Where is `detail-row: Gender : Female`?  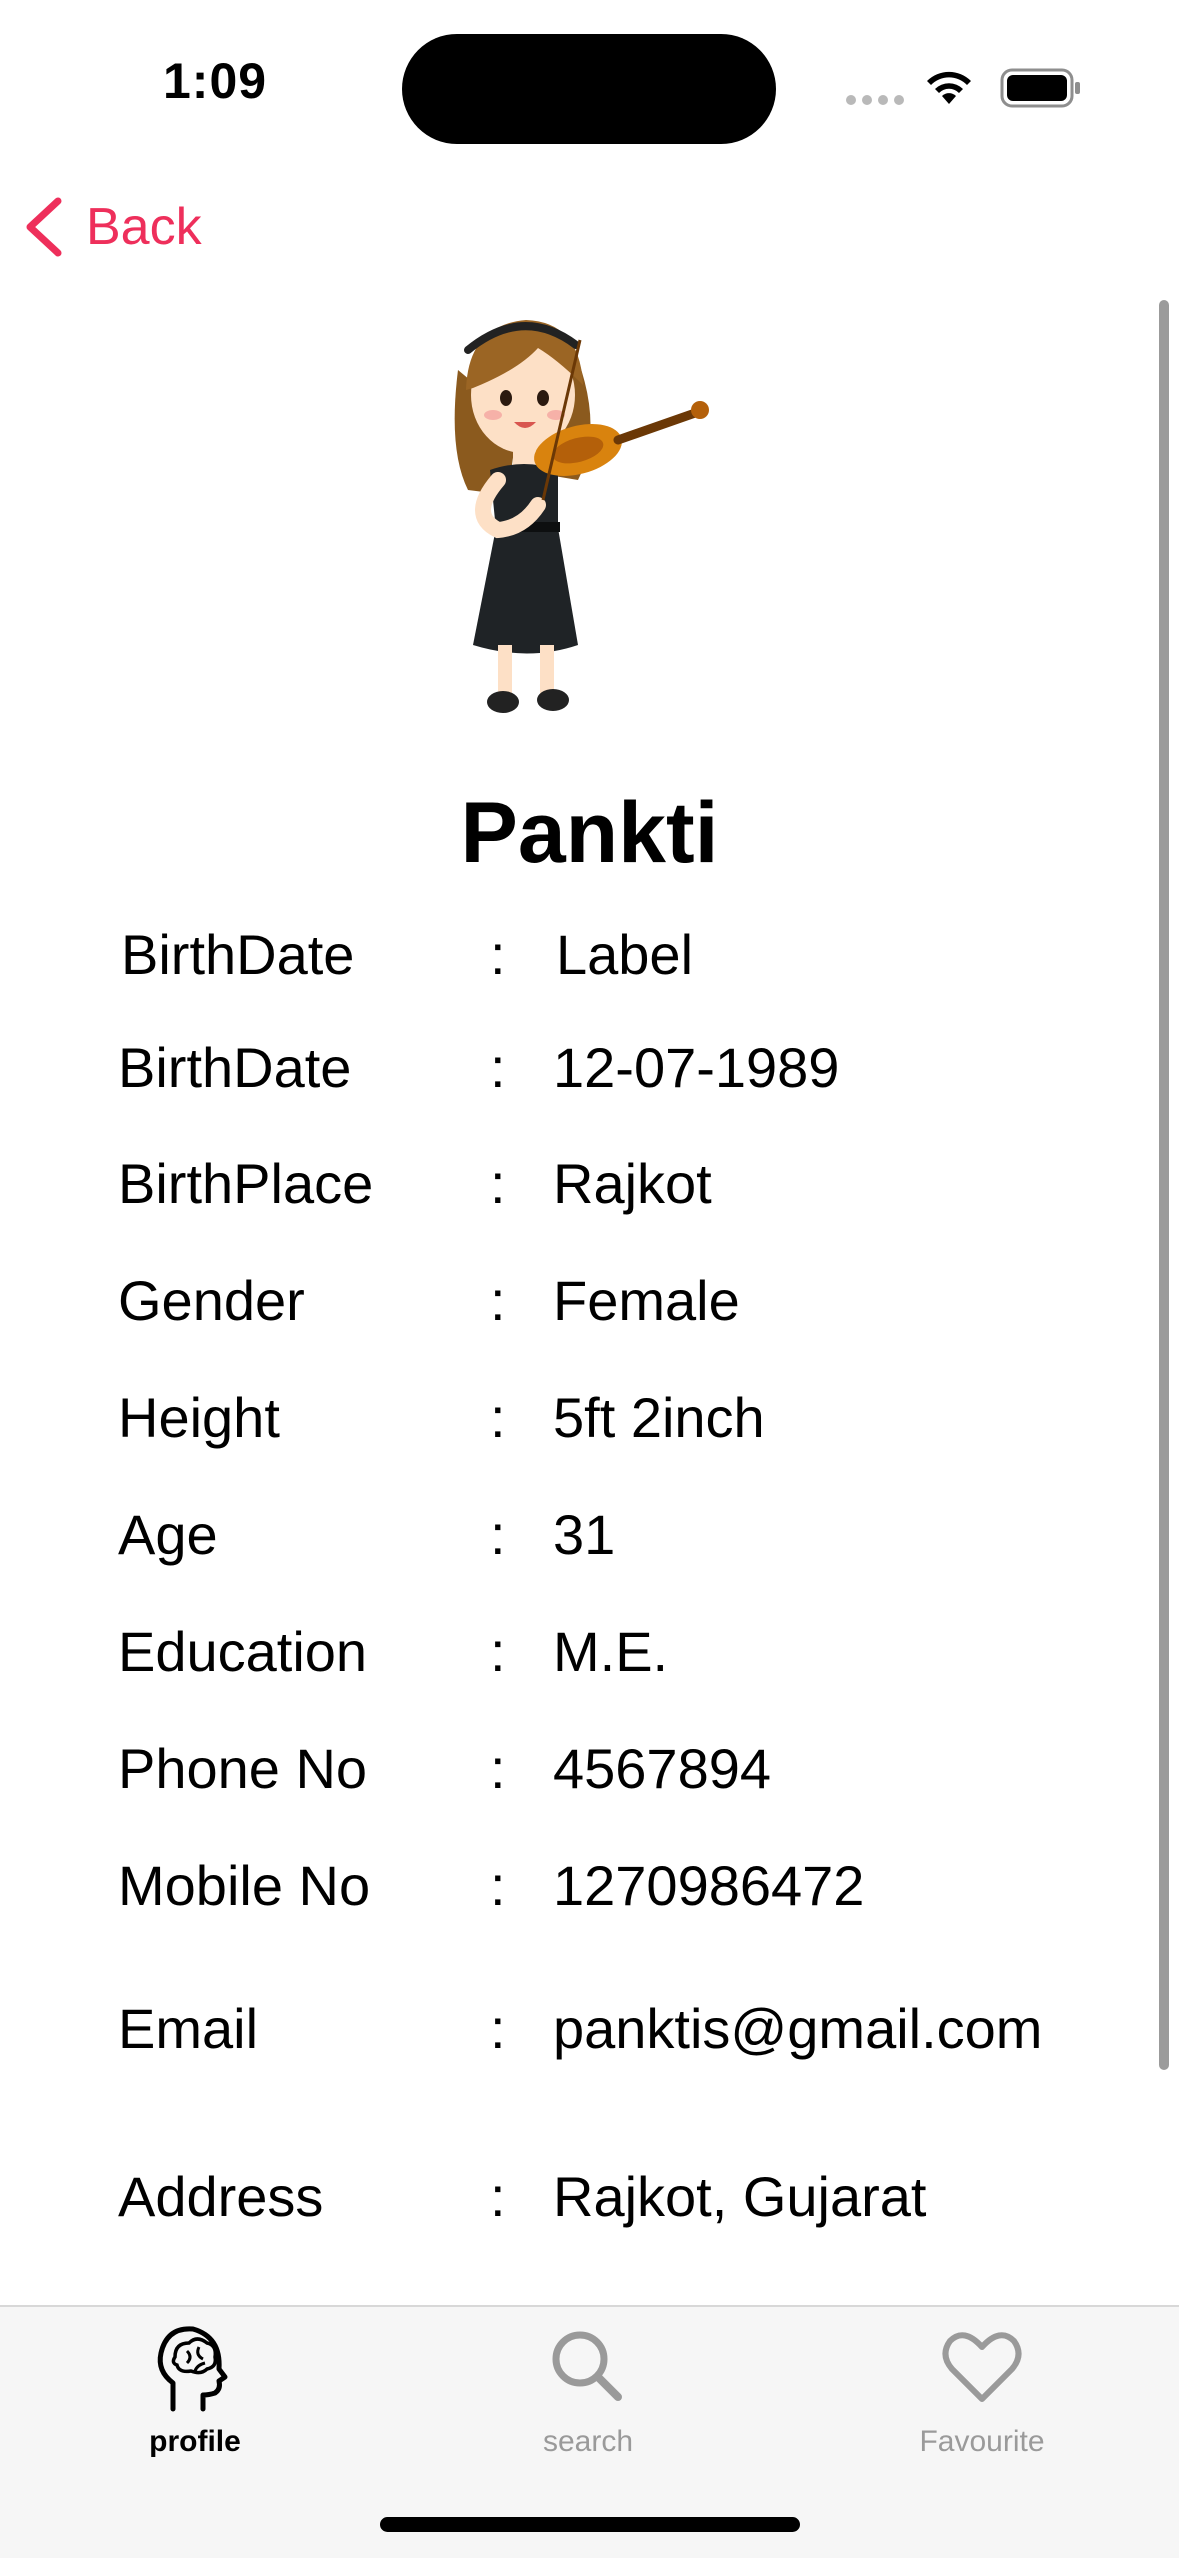
detail-row: Gender : Female is located at coordinates (589, 1308).